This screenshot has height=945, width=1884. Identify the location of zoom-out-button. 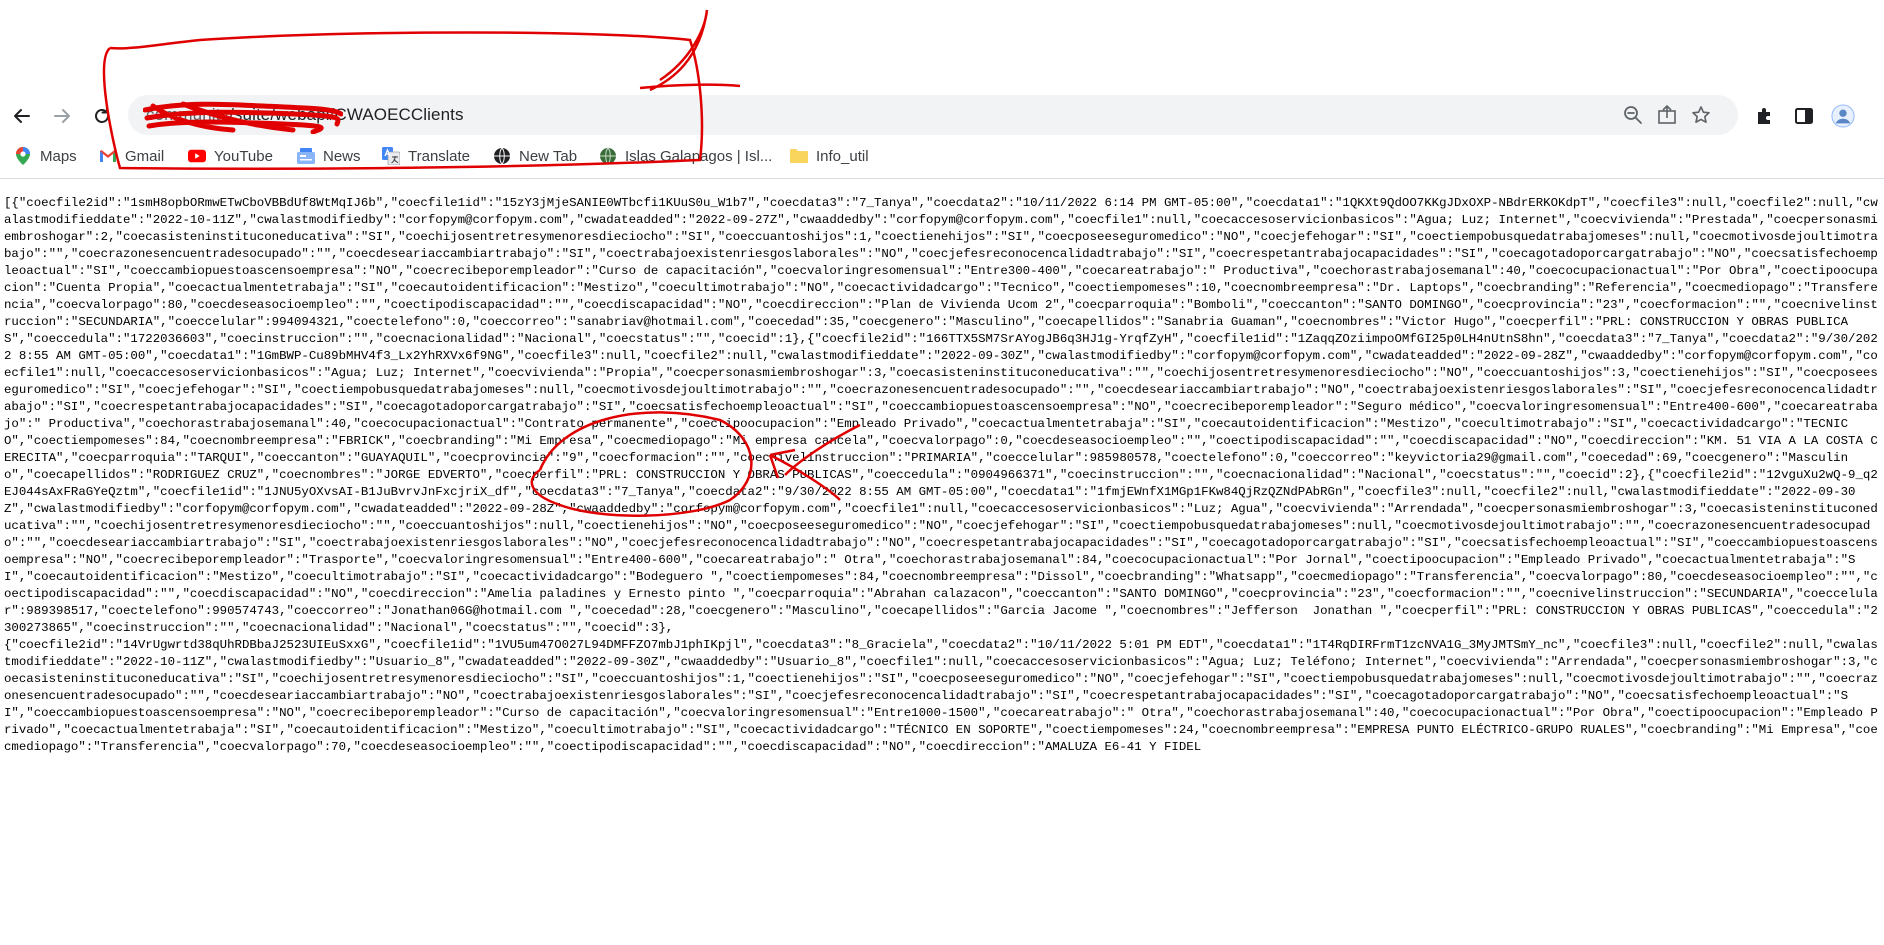
(1633, 115).